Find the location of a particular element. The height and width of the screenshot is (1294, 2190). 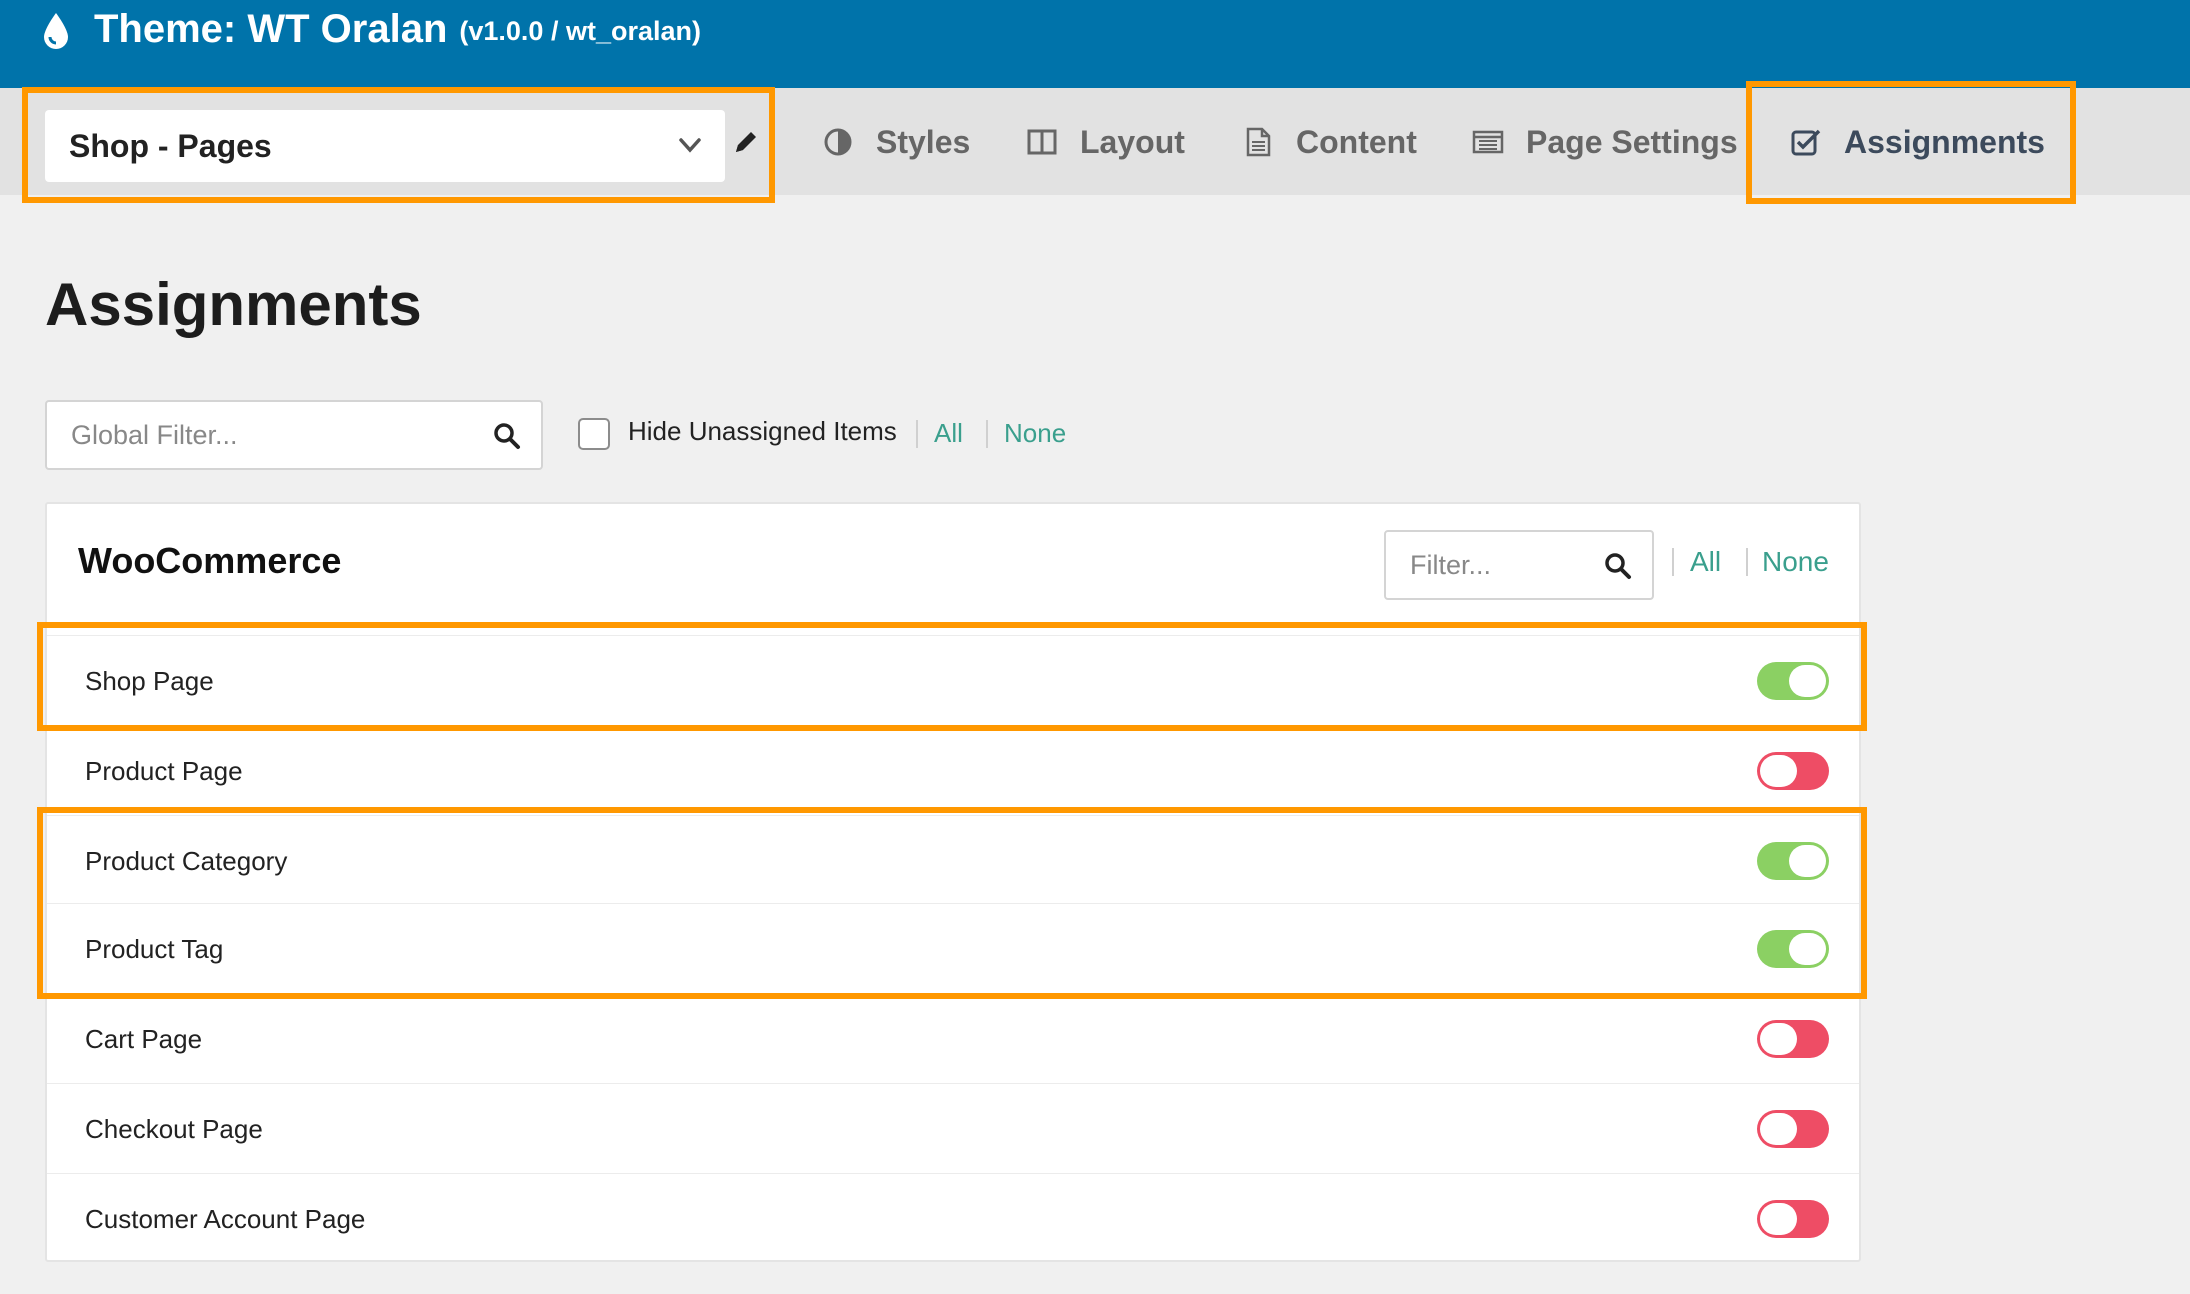

global-filter is located at coordinates (294, 435).